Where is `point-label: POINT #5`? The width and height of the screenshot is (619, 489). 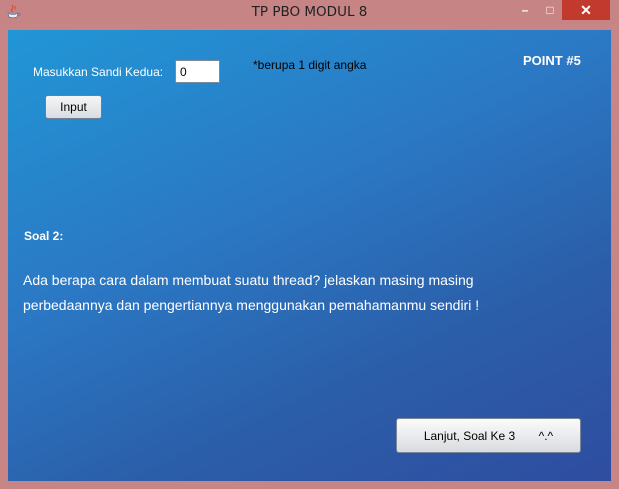 point-label: POINT #5 is located at coordinates (552, 60).